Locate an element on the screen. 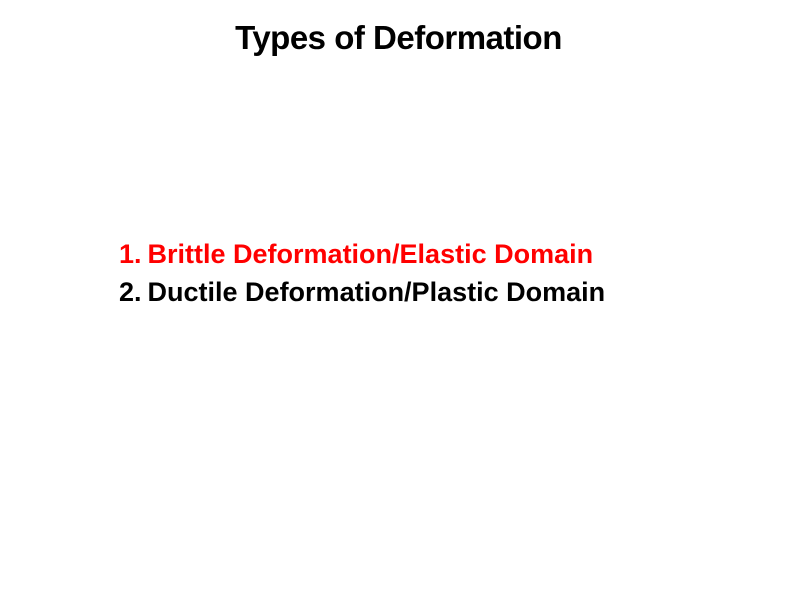  list-item-ductile-deformation: 2. Ductile Deformation/Plastic Domain is located at coordinates (362, 292).